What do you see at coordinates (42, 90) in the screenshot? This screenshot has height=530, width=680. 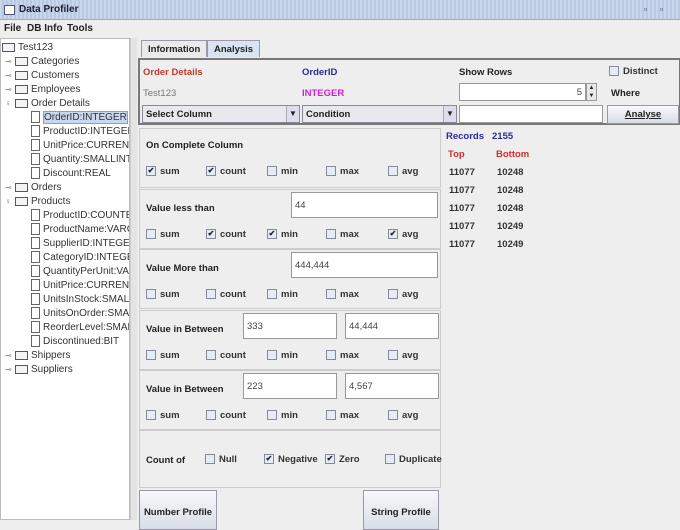 I see `tree-table-node: ⊸ Employees` at bounding box center [42, 90].